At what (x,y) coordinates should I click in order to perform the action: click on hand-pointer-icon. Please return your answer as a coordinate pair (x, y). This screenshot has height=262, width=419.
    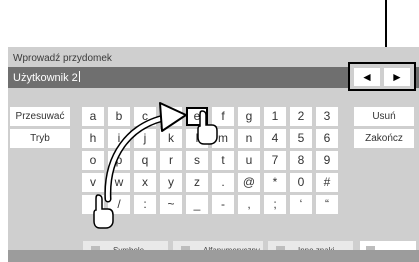
    Looking at the image, I should click on (207, 127).